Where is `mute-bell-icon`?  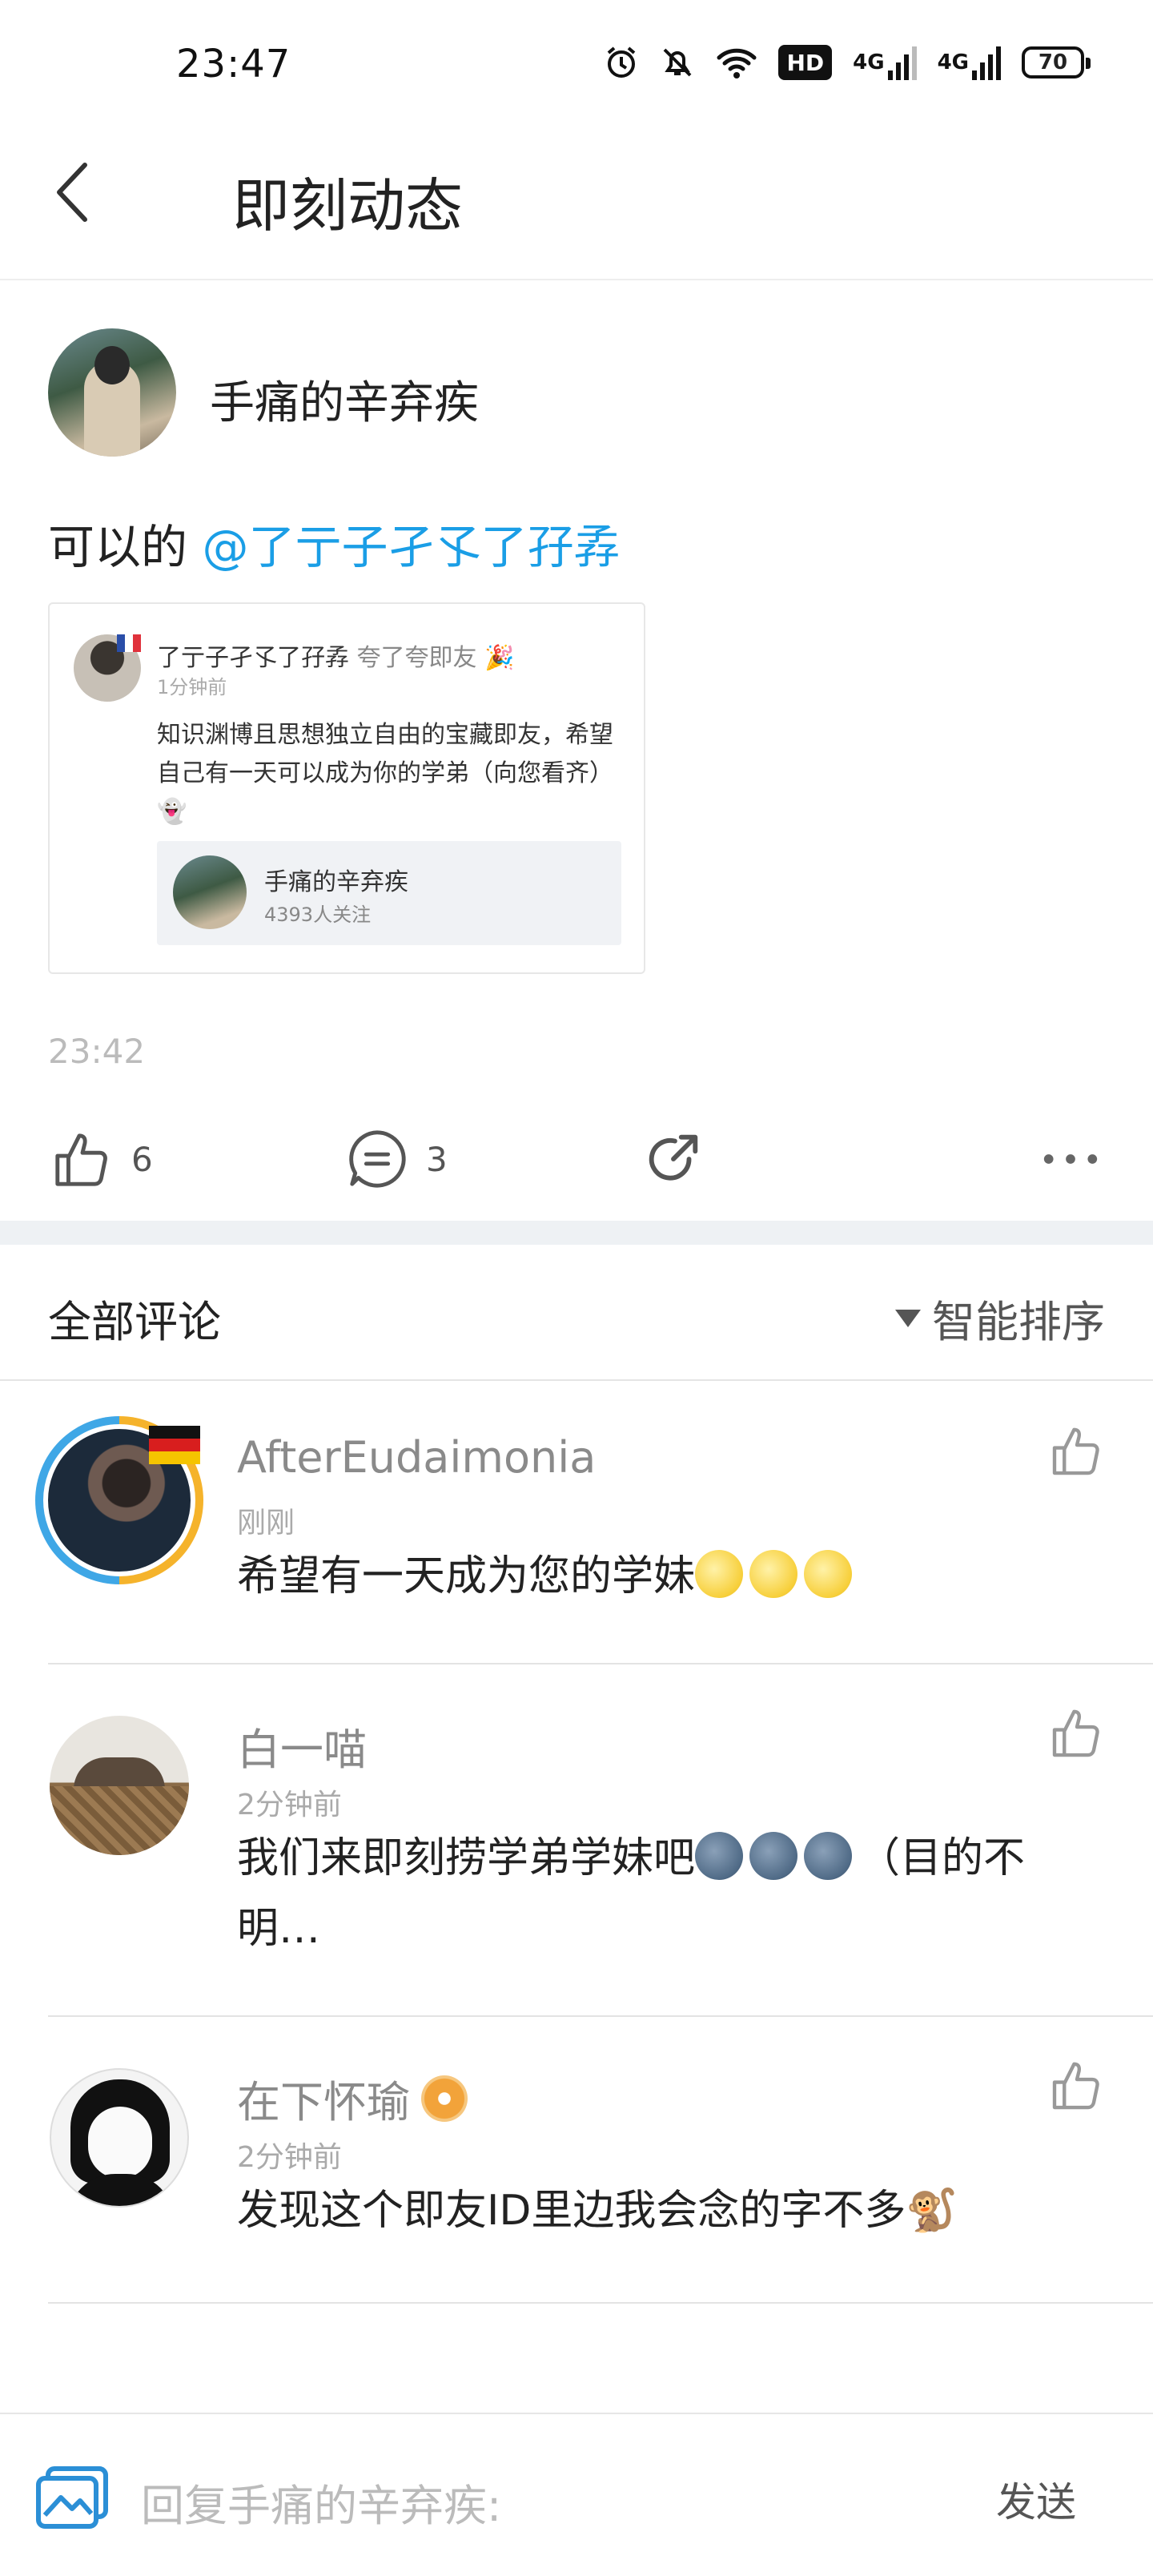 mute-bell-icon is located at coordinates (678, 62).